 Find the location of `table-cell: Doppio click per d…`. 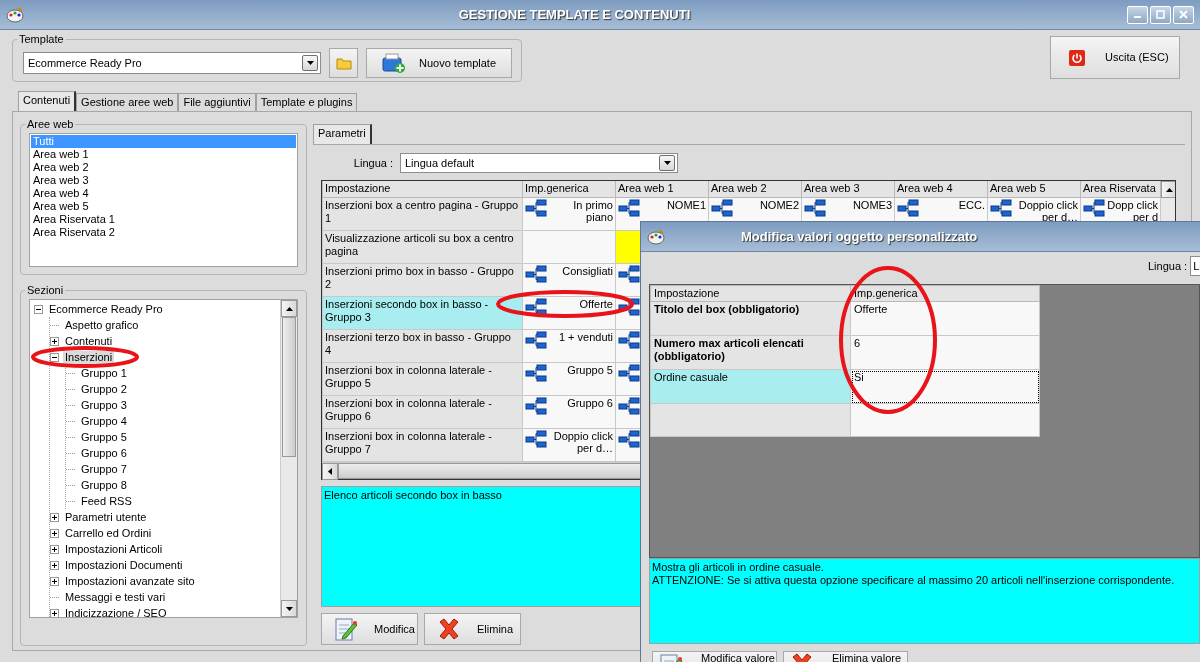

table-cell: Doppio click per d… is located at coordinates (569, 444).